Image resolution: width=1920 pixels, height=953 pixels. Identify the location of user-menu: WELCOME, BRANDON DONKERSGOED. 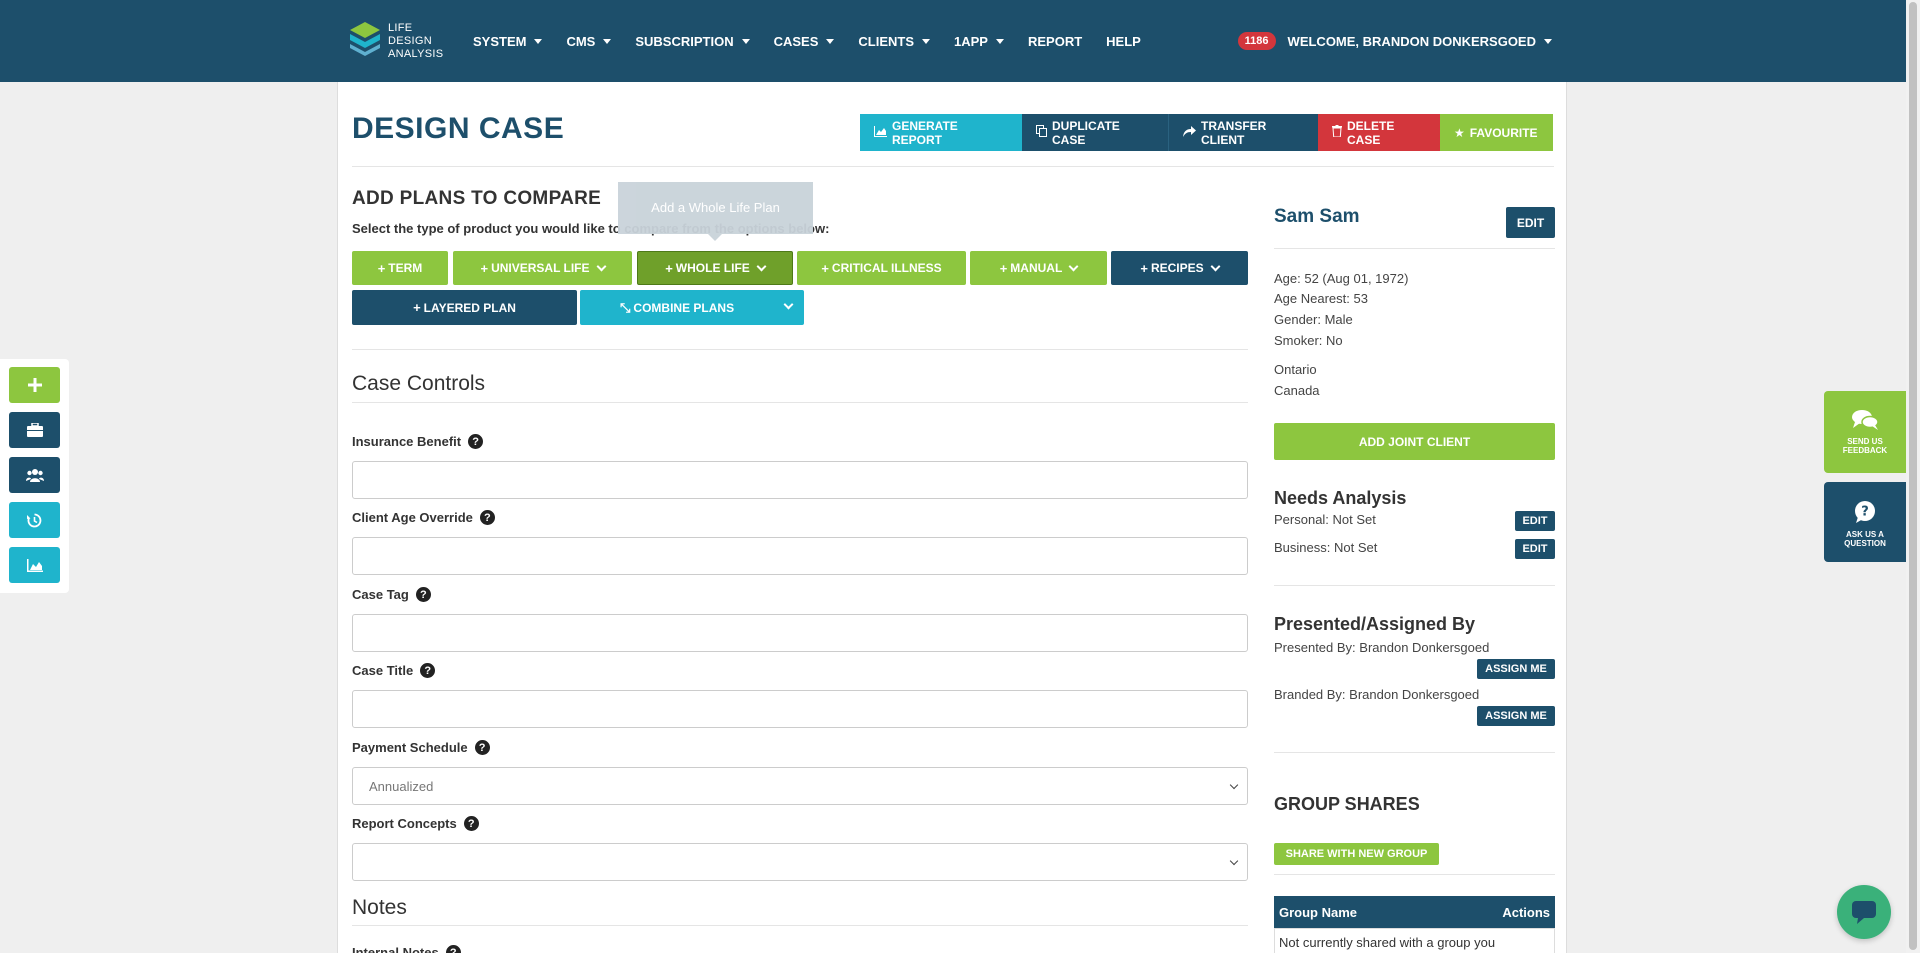
(1420, 41).